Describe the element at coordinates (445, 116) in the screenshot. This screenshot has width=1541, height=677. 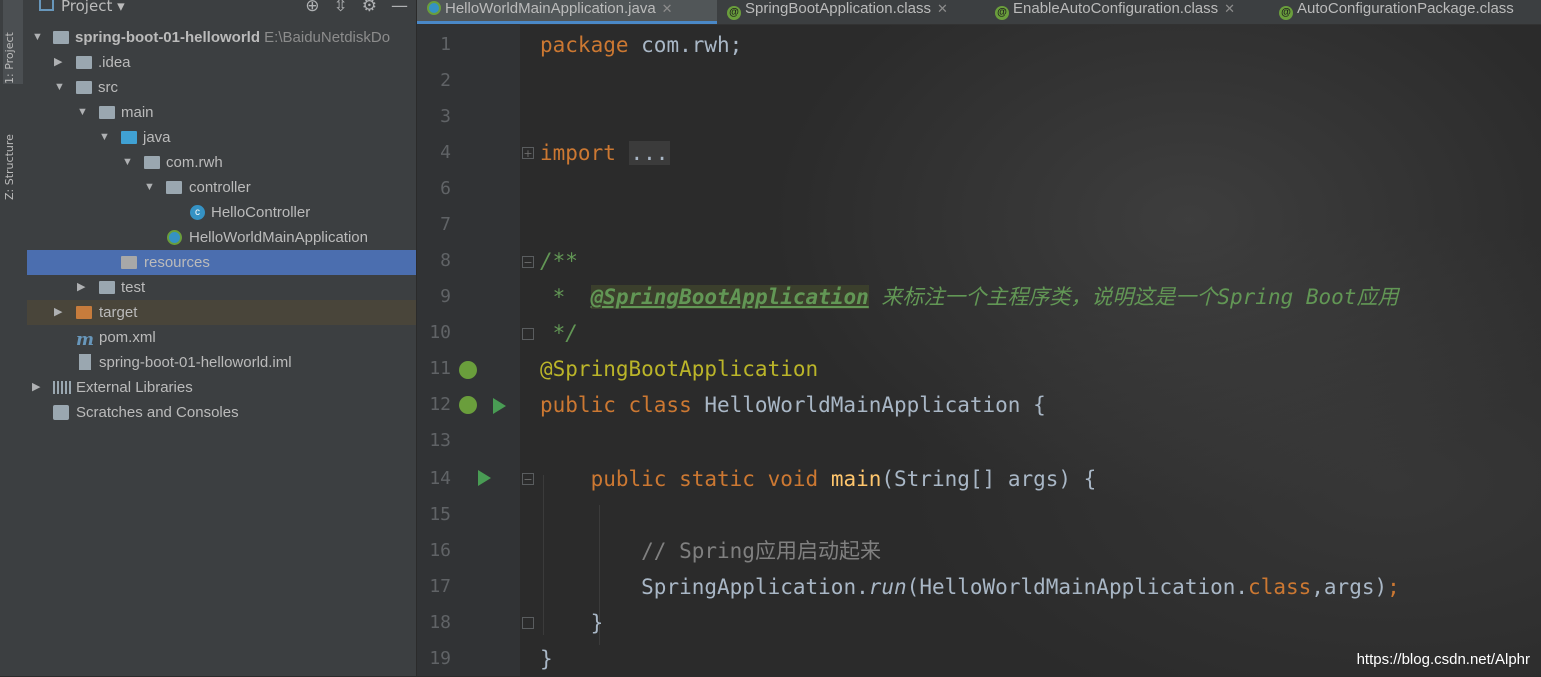
I see `line-number: 3` at that location.